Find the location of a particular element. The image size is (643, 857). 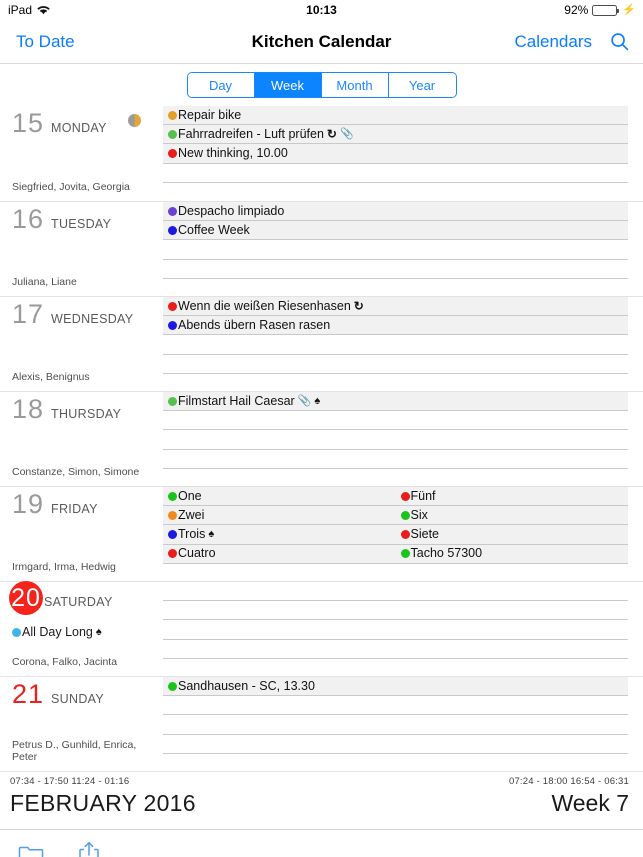

event-row: Wenn die weißen Riesenhasen ↻ is located at coordinates (395, 307).